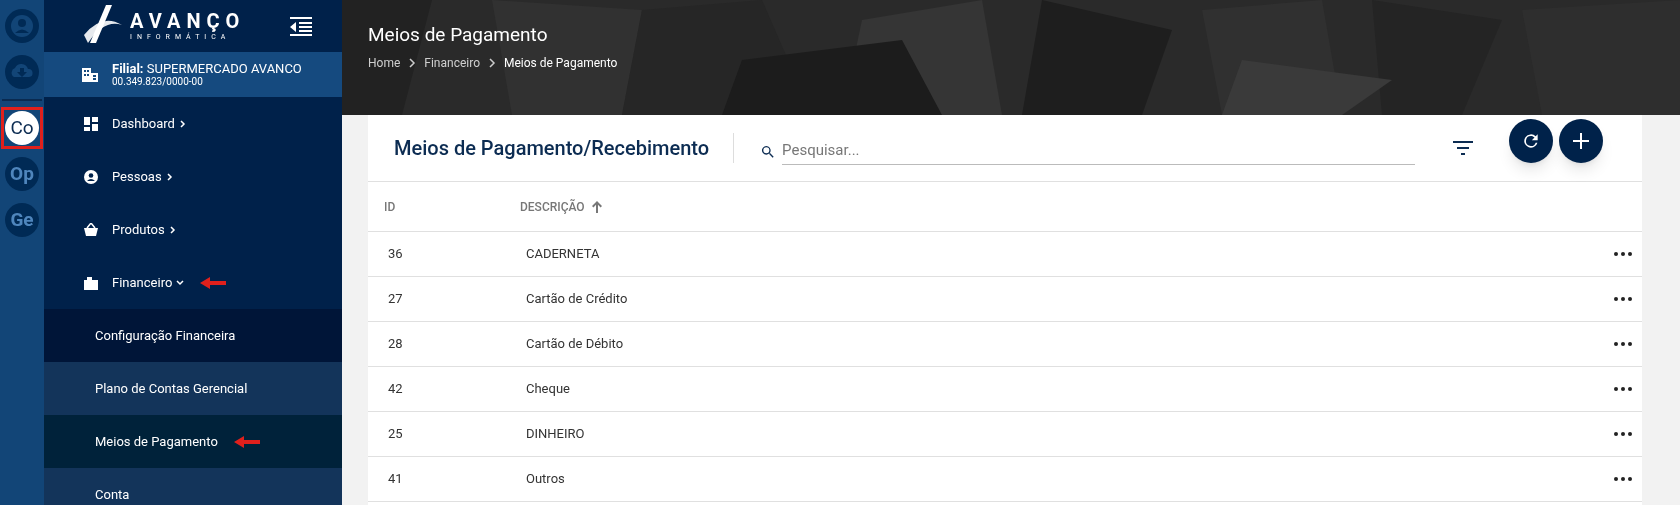 The height and width of the screenshot is (505, 1680). Describe the element at coordinates (207, 68) in the screenshot. I see `branch-name: Filial: SUPERMERCADO AVANCO` at that location.